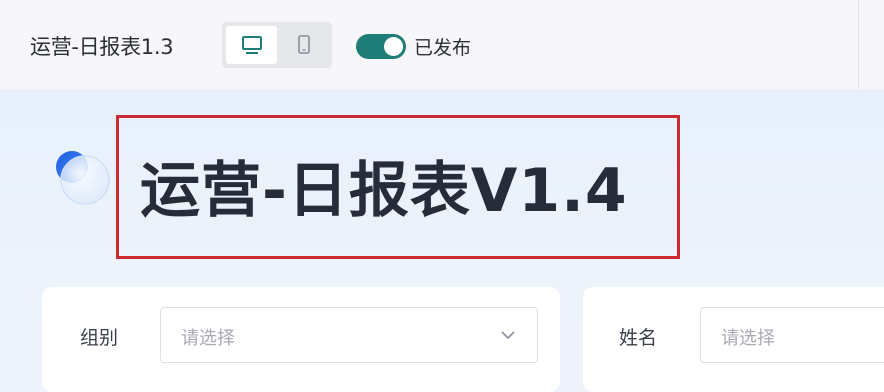  What do you see at coordinates (792, 335) in the screenshot?
I see `name-select: 请选择` at bounding box center [792, 335].